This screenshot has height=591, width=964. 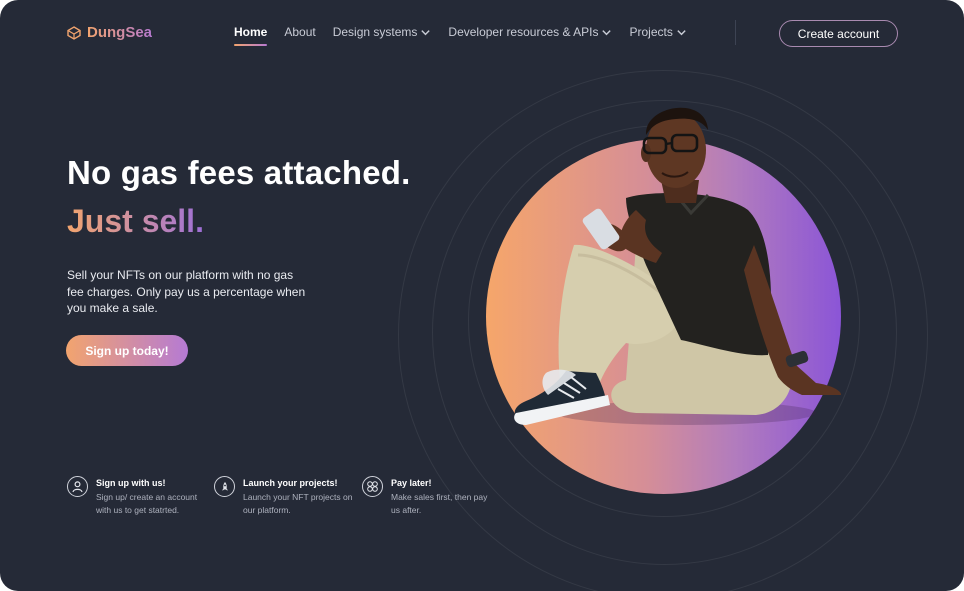 What do you see at coordinates (224, 486) in the screenshot?
I see `rocket-icon` at bounding box center [224, 486].